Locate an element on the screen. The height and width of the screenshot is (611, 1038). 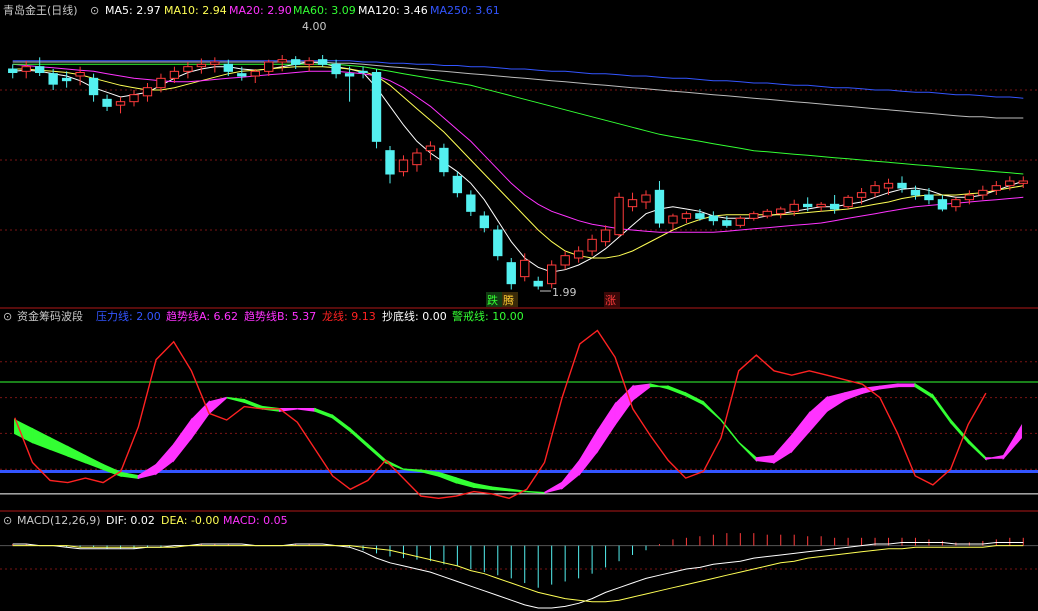
main-title: 青岛金王(日线) is located at coordinates (40, 10).